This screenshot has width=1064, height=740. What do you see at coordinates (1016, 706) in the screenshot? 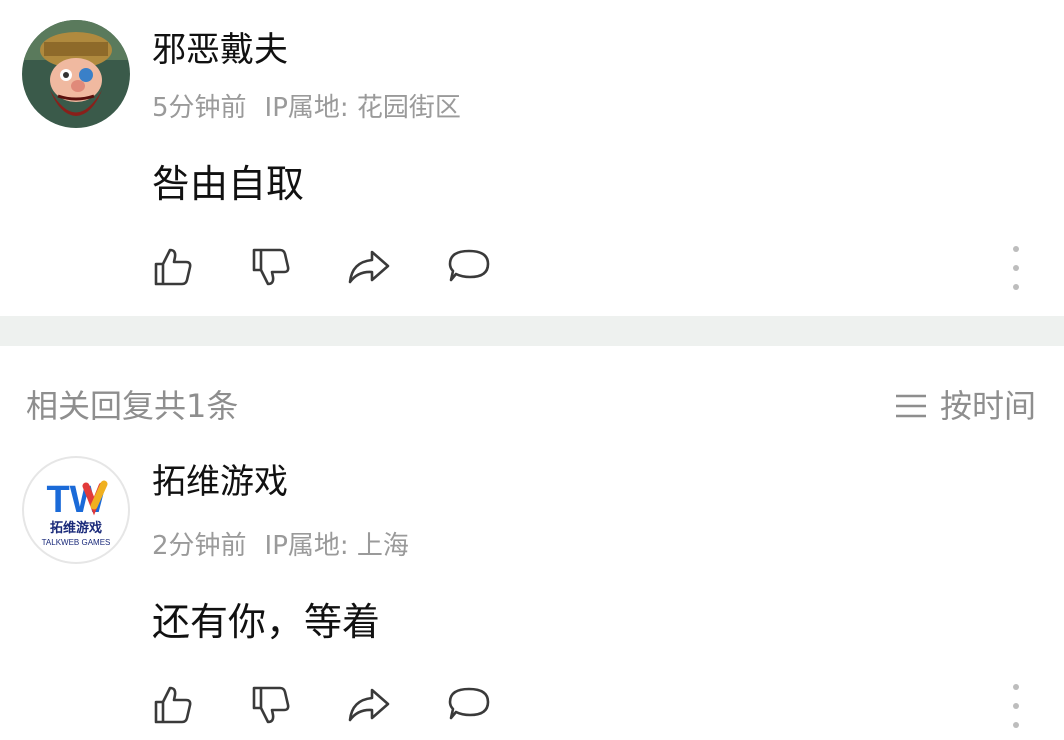
I see `reply-more-button` at bounding box center [1016, 706].